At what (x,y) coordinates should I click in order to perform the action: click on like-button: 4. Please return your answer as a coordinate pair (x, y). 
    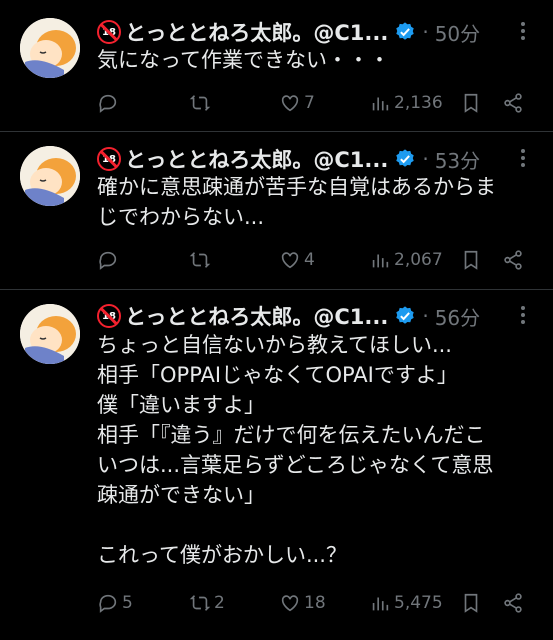
    Looking at the image, I should click on (297, 260).